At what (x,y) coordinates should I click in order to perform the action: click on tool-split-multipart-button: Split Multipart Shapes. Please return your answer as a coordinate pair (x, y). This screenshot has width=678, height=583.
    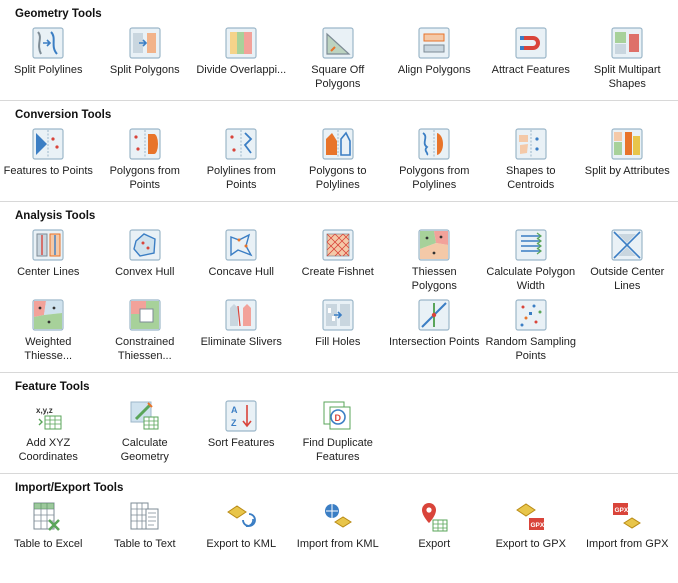
    Looking at the image, I should click on (627, 59).